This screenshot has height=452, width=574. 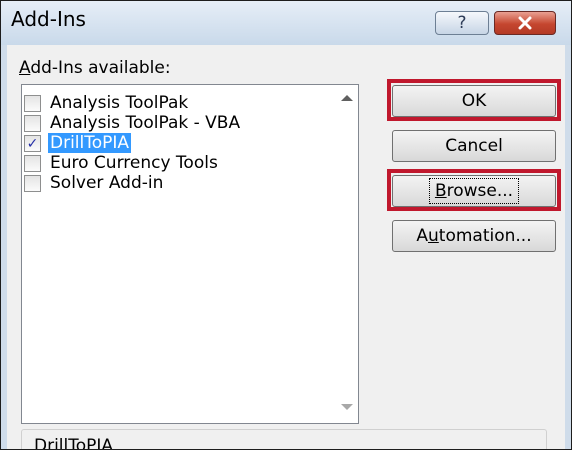 I want to click on list-item-analysis-toolpak-vba: Analysis ToolPak - VBA, so click(x=133, y=123).